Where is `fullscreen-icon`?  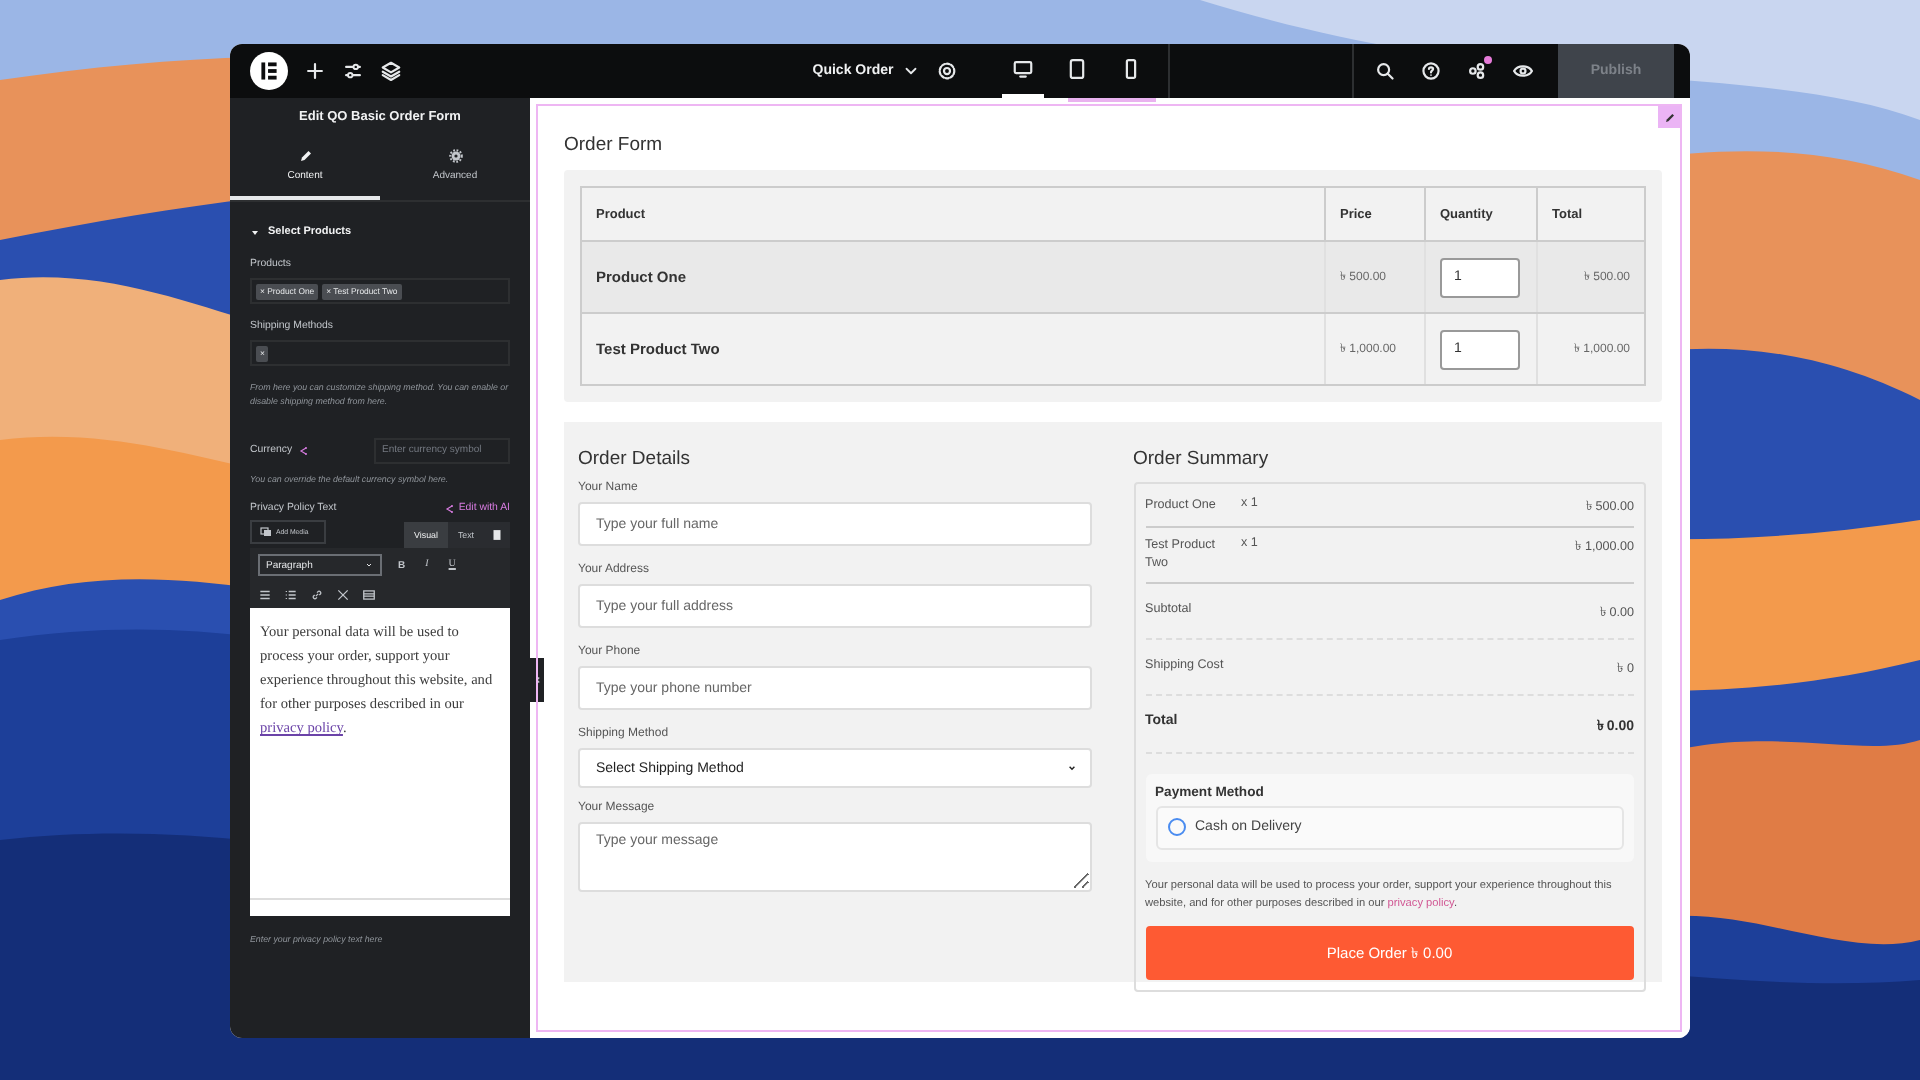 fullscreen-icon is located at coordinates (343, 595).